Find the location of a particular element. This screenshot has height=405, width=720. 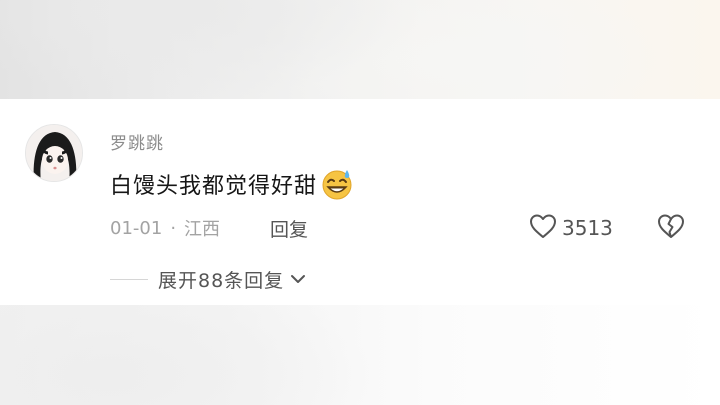

username: 罗跳跳 is located at coordinates (137, 141).